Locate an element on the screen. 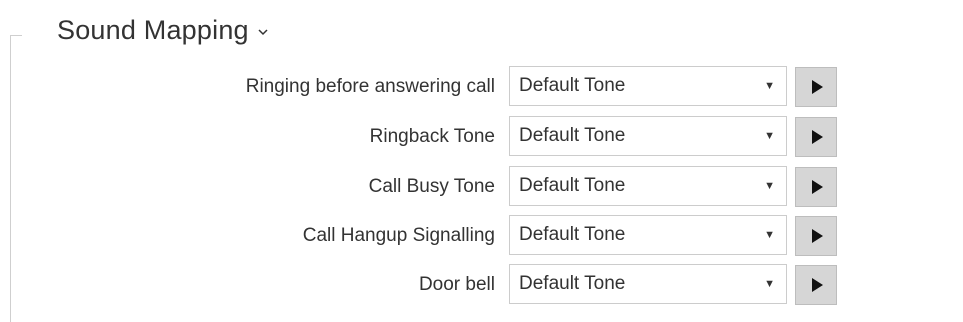 The width and height of the screenshot is (963, 322). row-label: Door bell is located at coordinates (456, 284).